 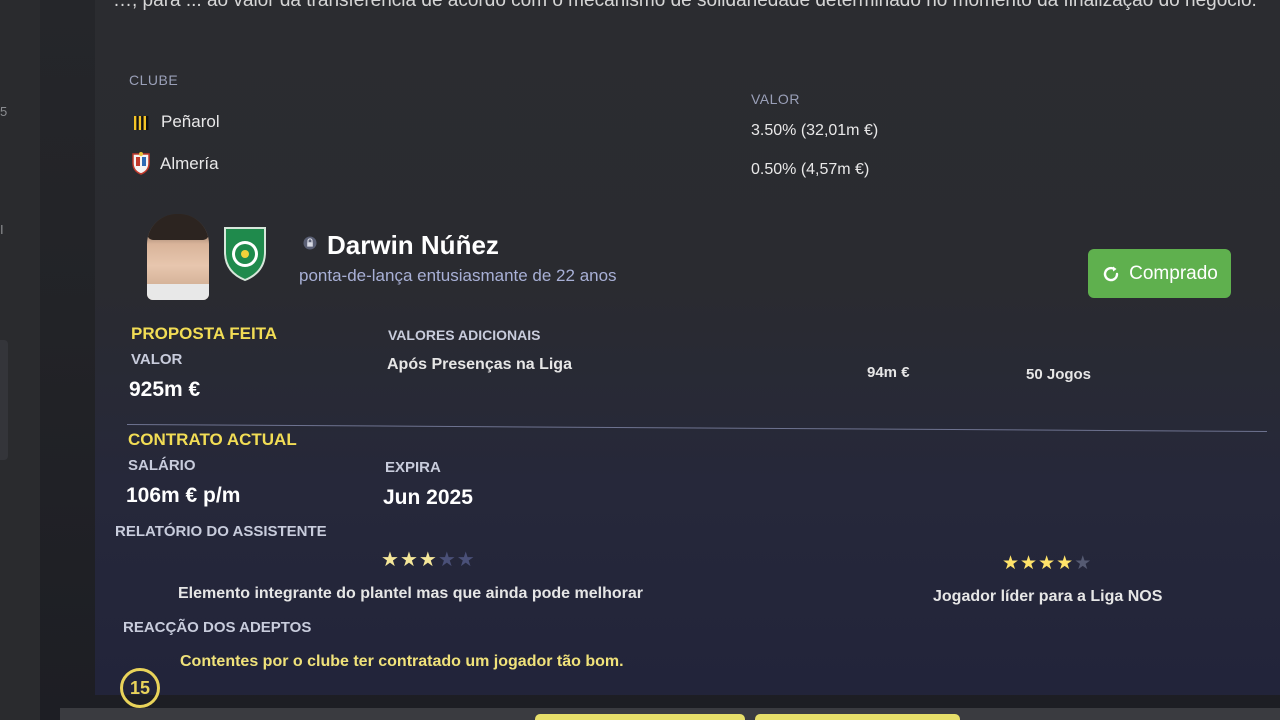 I want to click on fan-reaction-heading: REACÇÃO DOS ADEPTOS, so click(x=217, y=627).